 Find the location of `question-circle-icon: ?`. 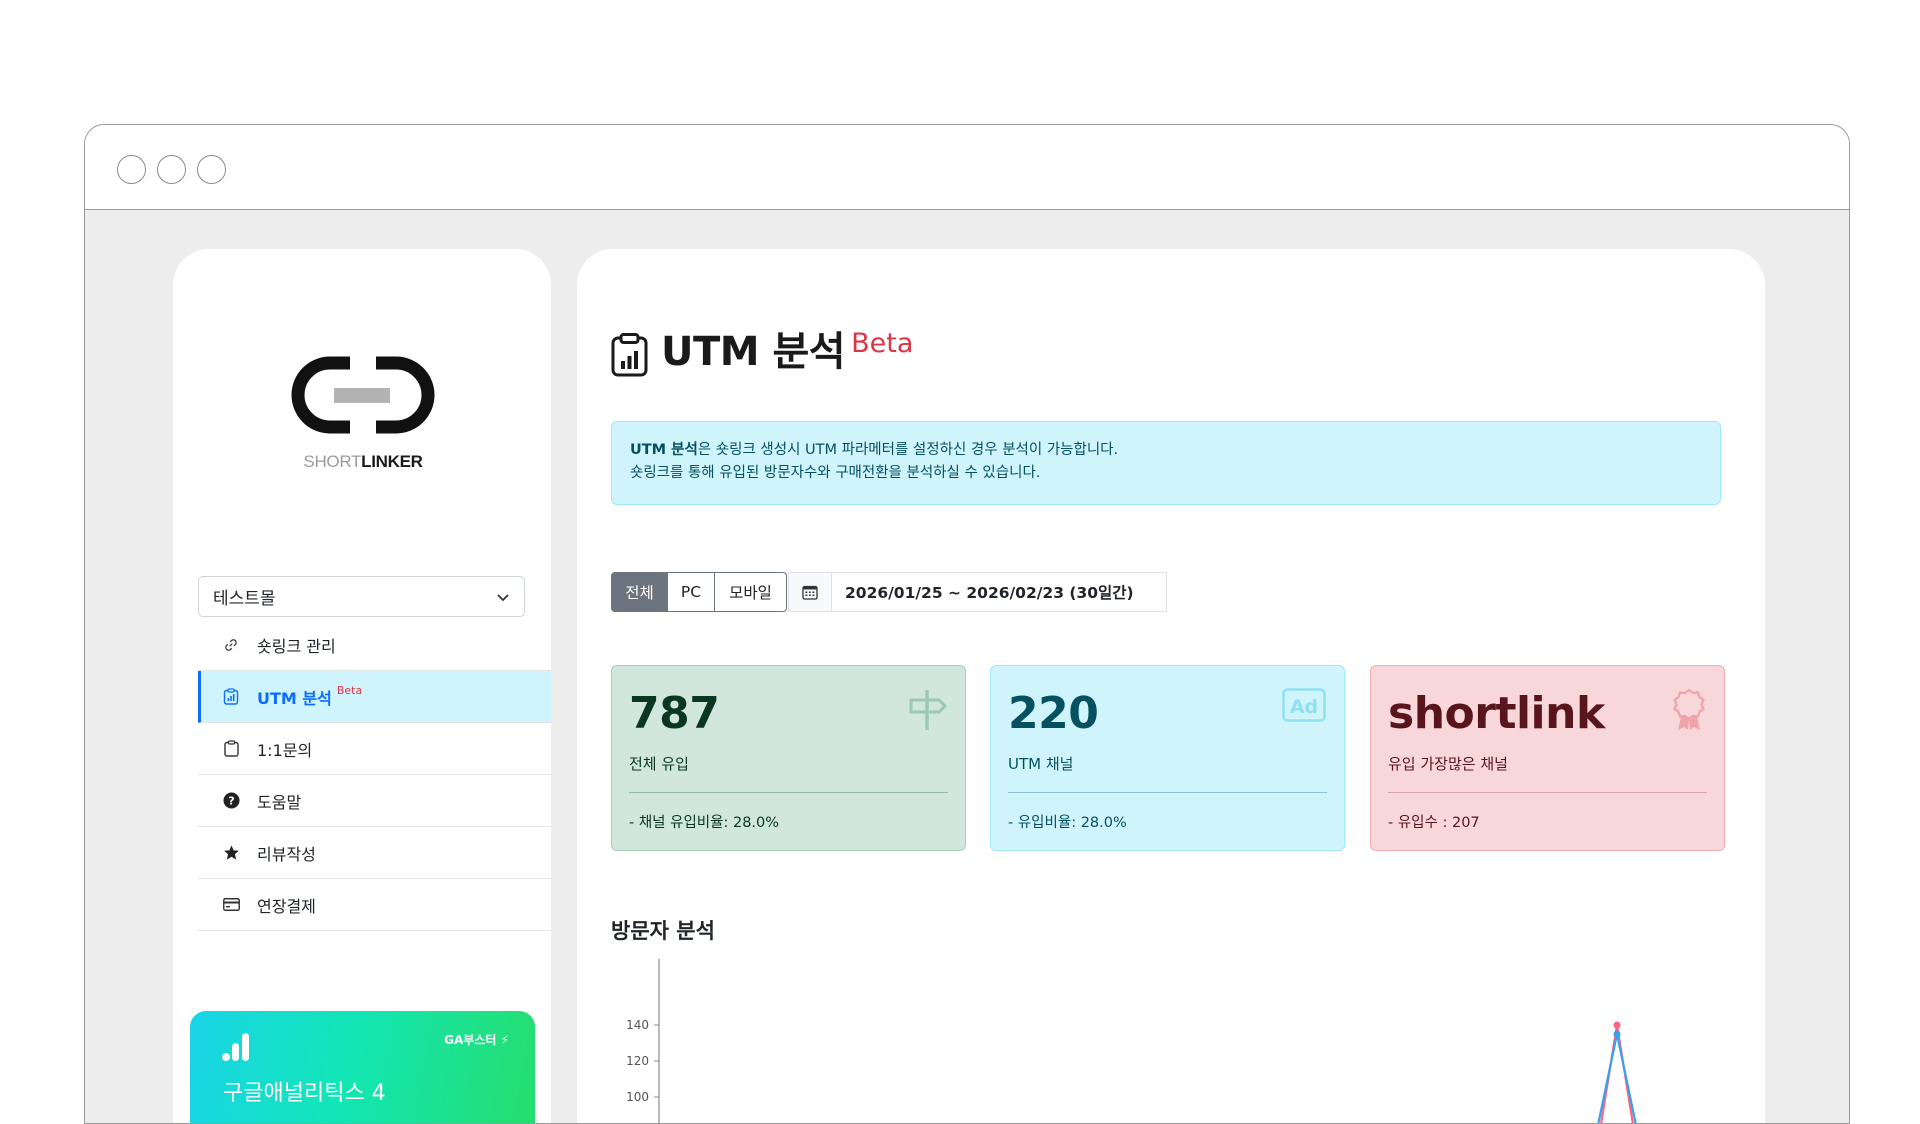

question-circle-icon: ? is located at coordinates (231, 801).